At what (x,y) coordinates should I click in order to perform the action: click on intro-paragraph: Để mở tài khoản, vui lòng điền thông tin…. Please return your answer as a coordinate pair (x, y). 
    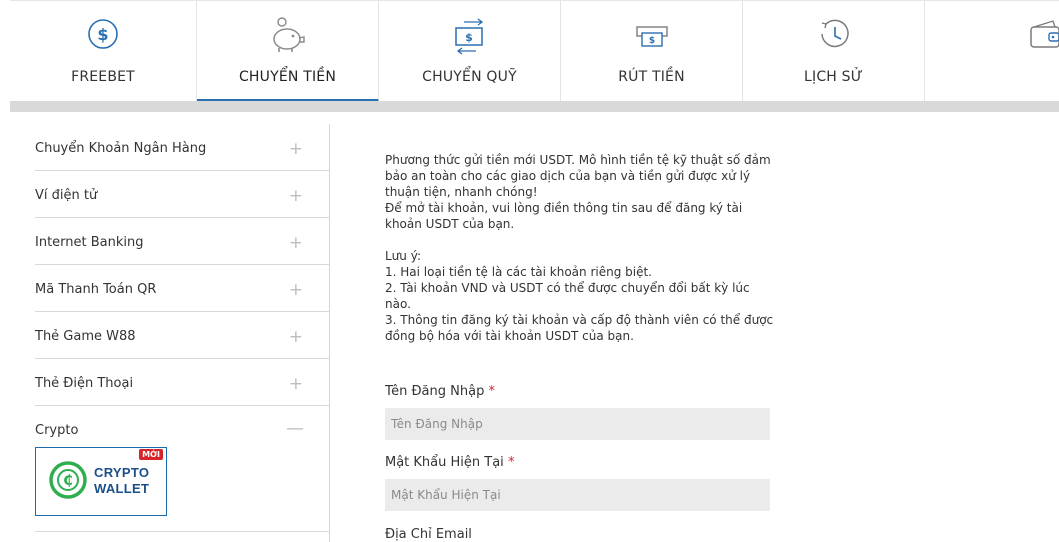
    Looking at the image, I should click on (564, 216).